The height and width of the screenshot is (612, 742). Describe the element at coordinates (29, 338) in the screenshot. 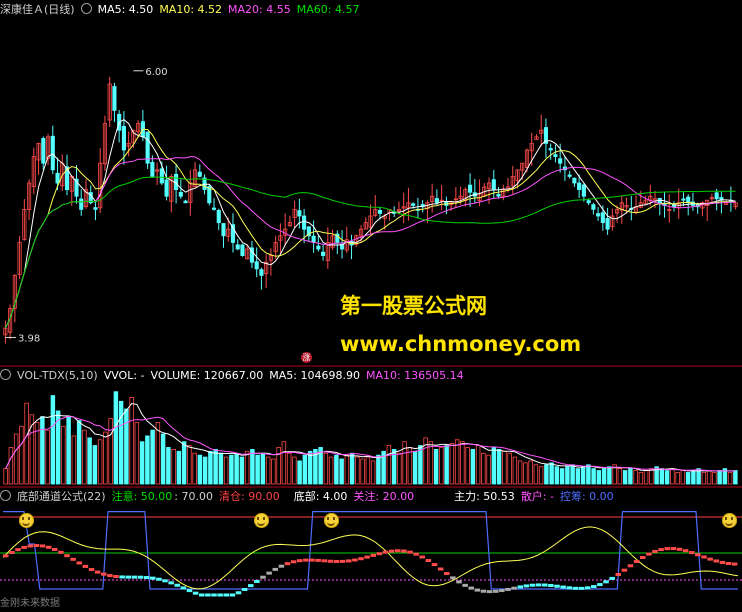

I see `low-label: 3.98` at that location.